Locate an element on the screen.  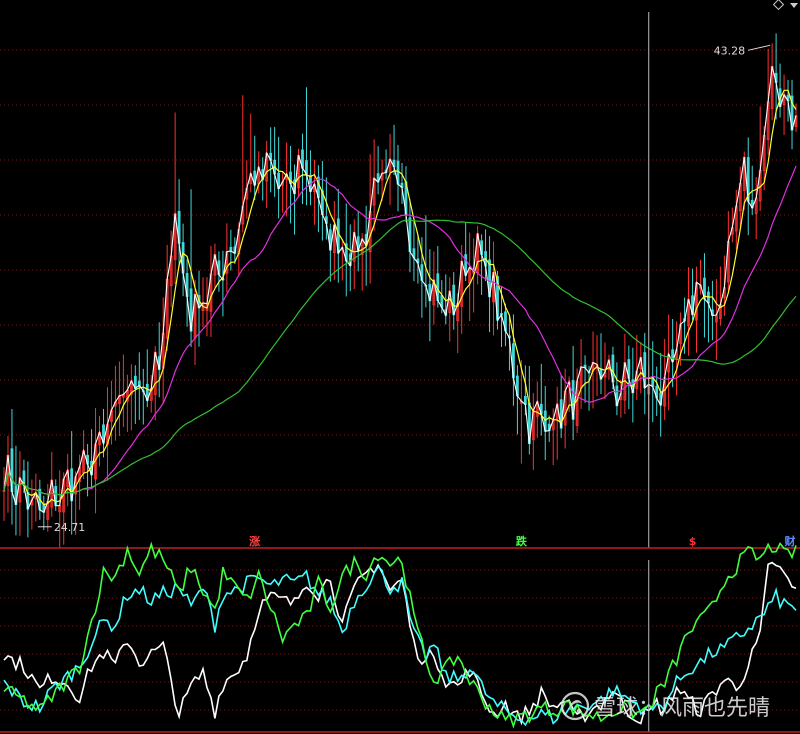
signal-marker-row: 涨 跌 $ 财 is located at coordinates (522, 541).